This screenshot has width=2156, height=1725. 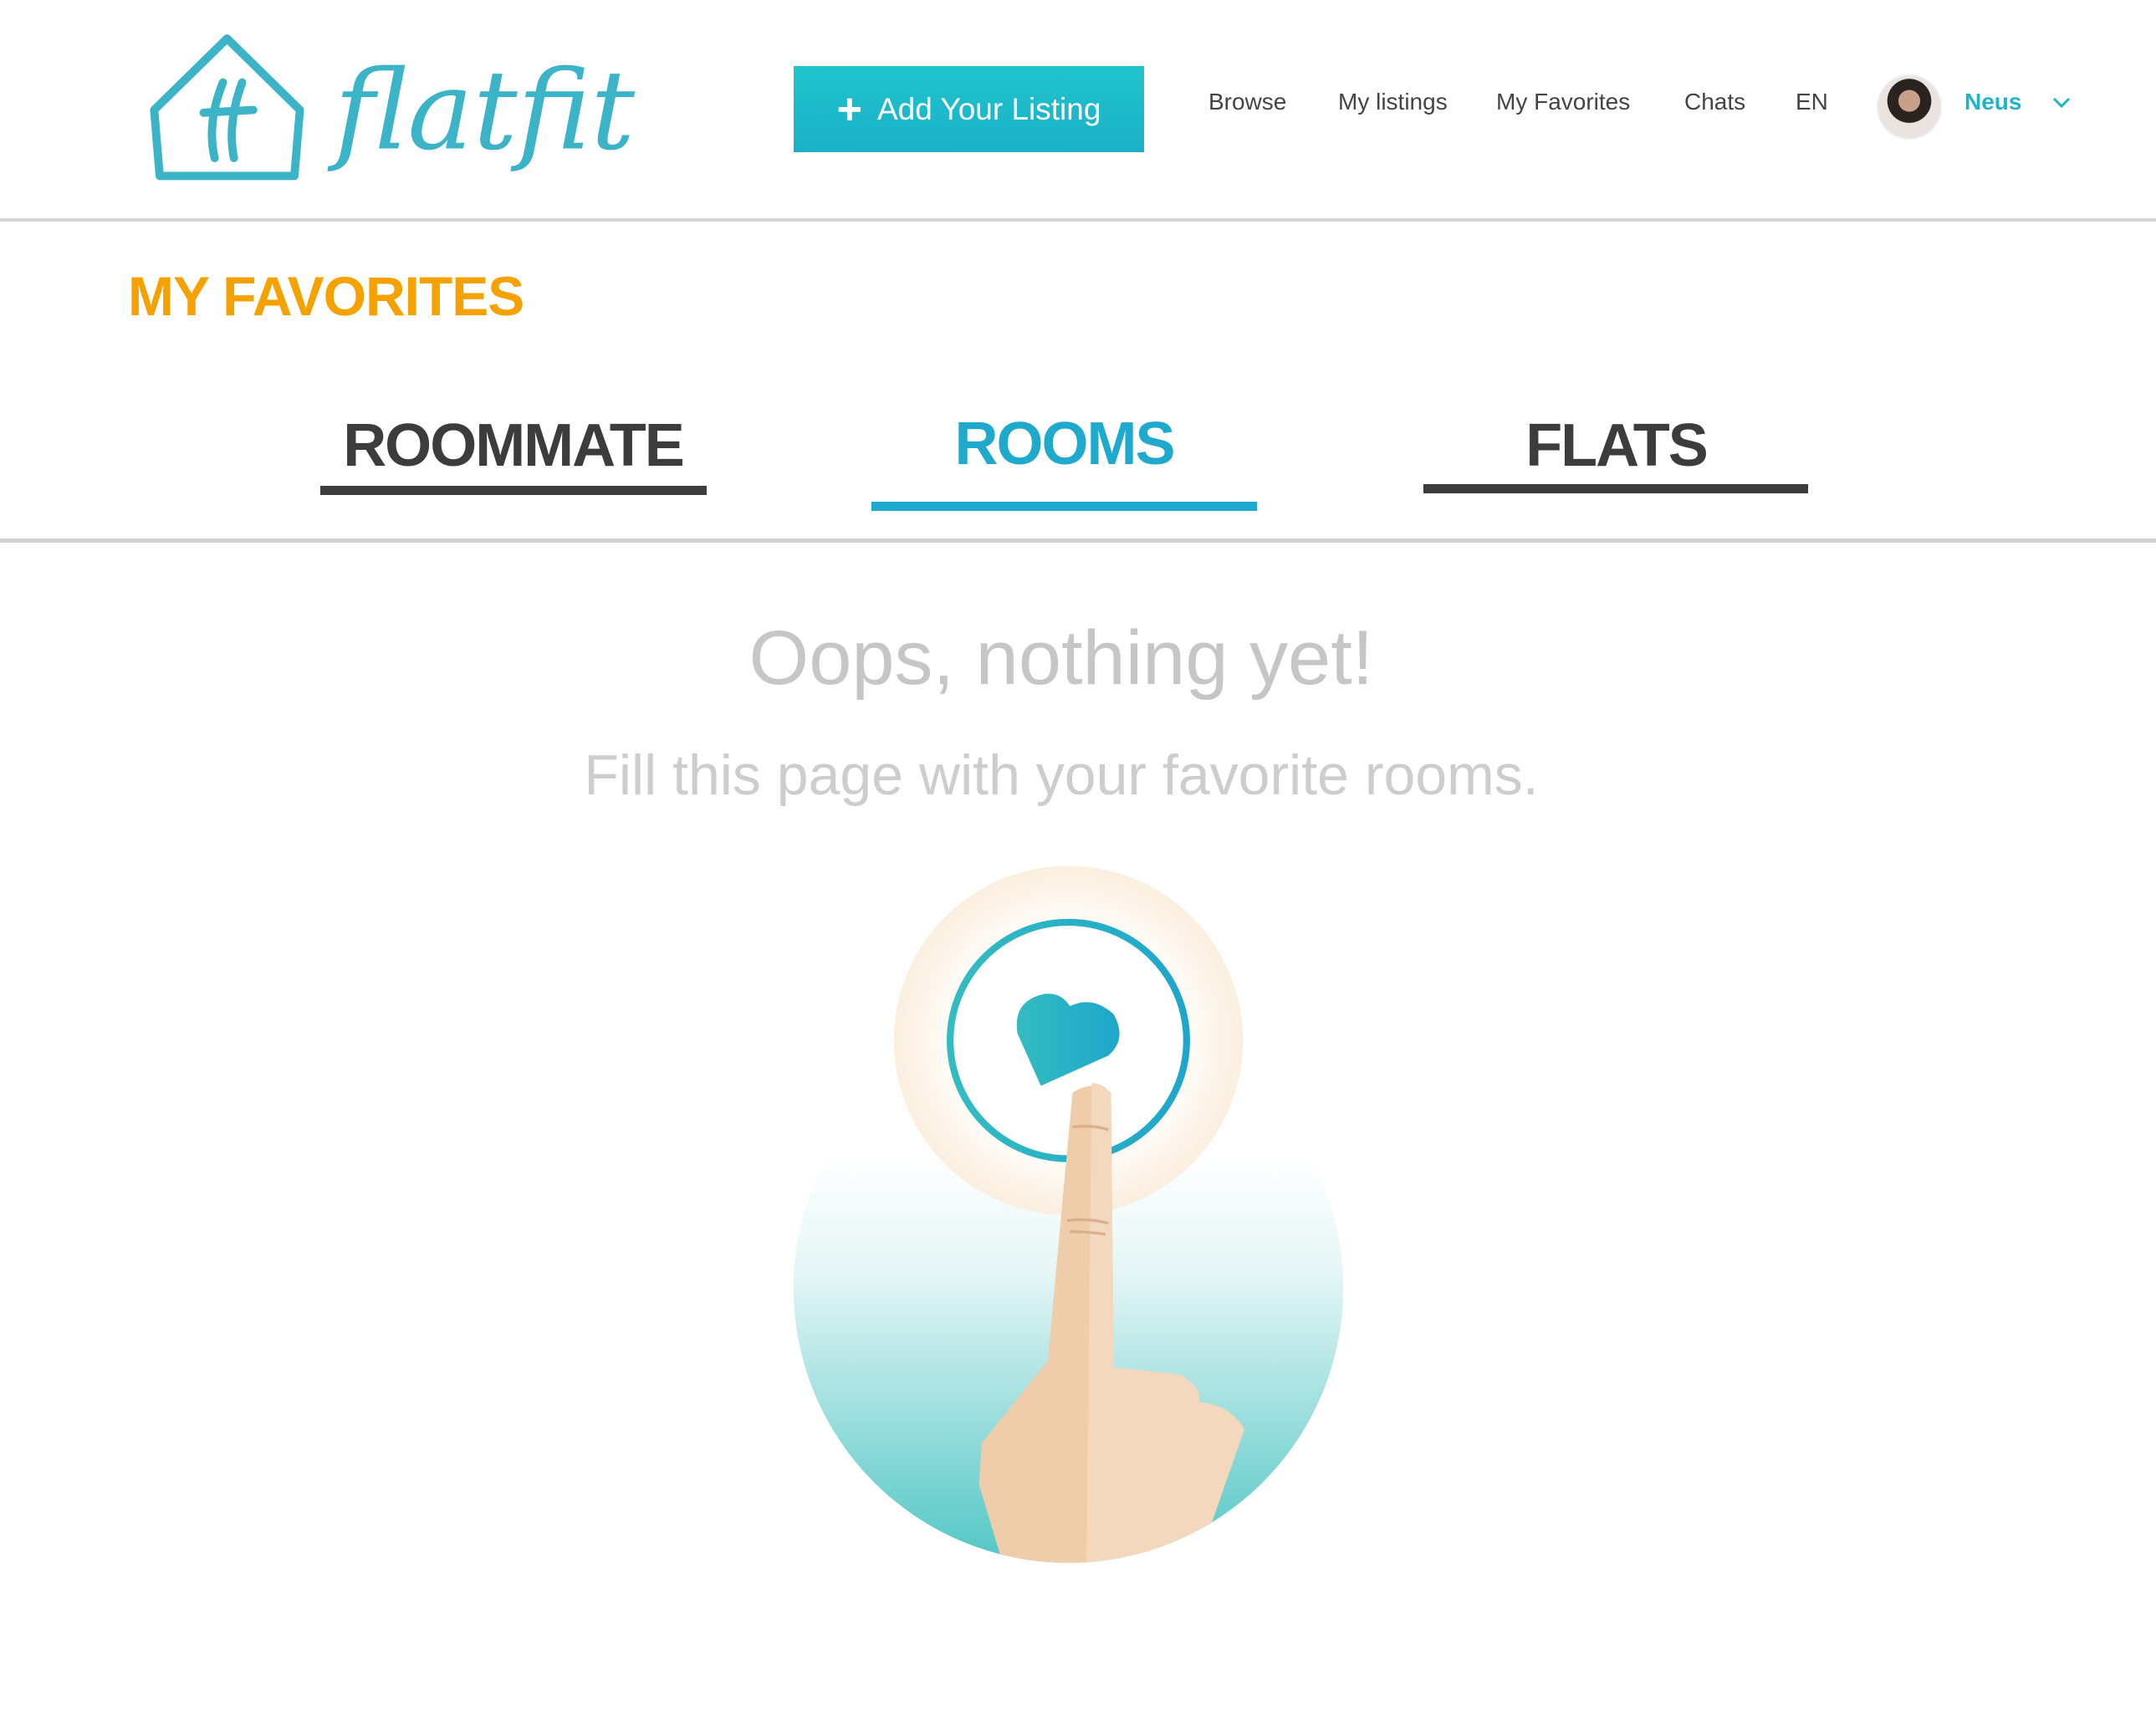 I want to click on tab-flats: FLATS, so click(x=1616, y=445).